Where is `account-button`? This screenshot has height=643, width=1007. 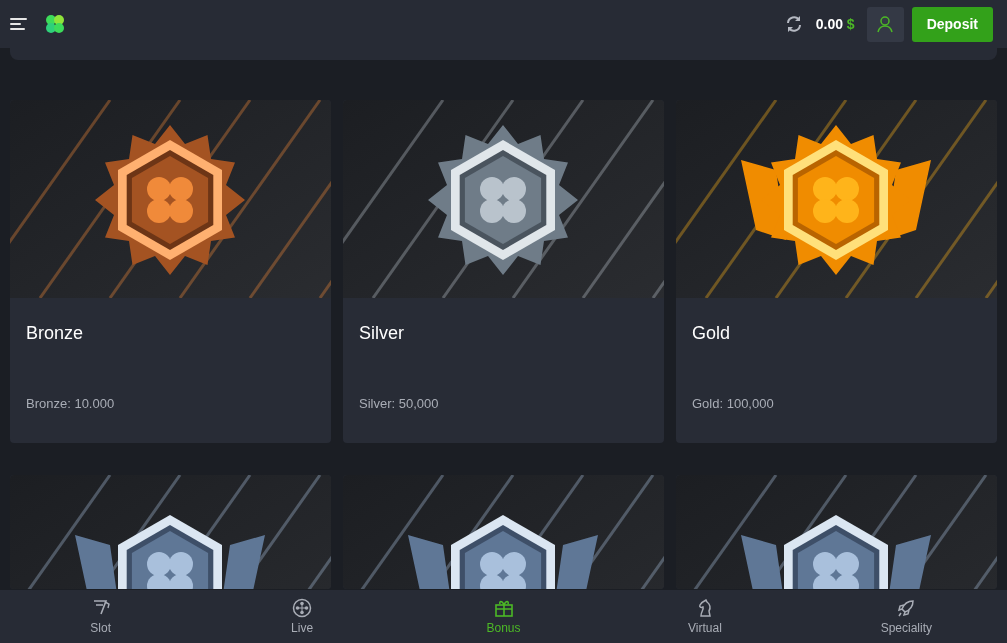
account-button is located at coordinates (885, 24).